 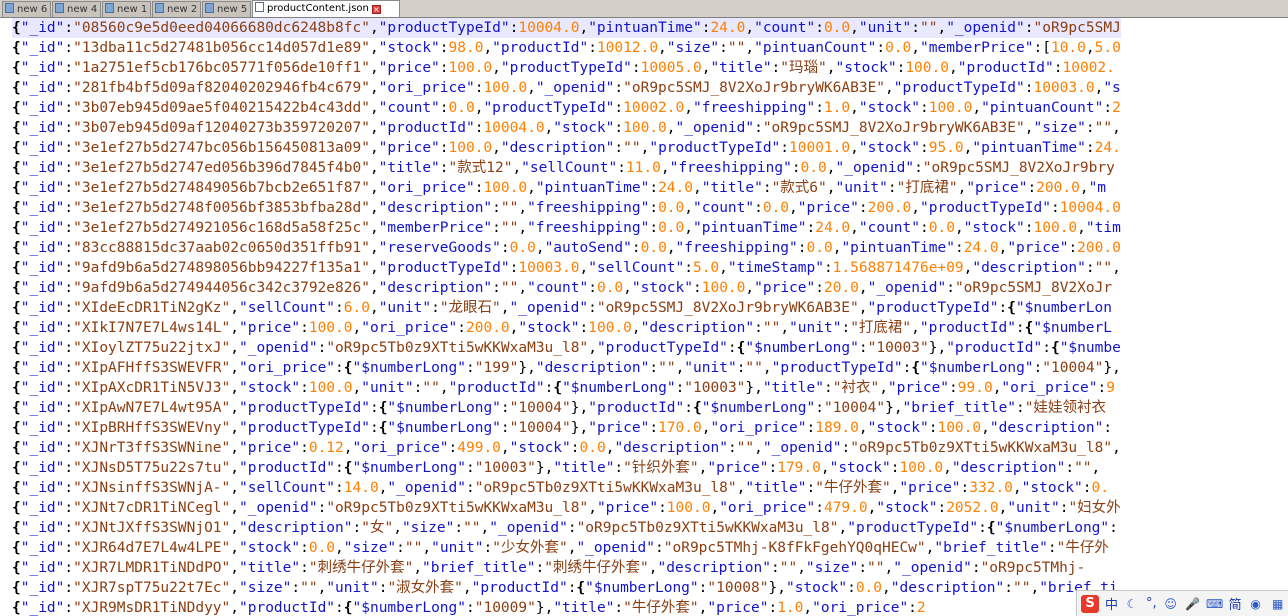 I want to click on microphone-icon: 🎤, so click(x=1193, y=604).